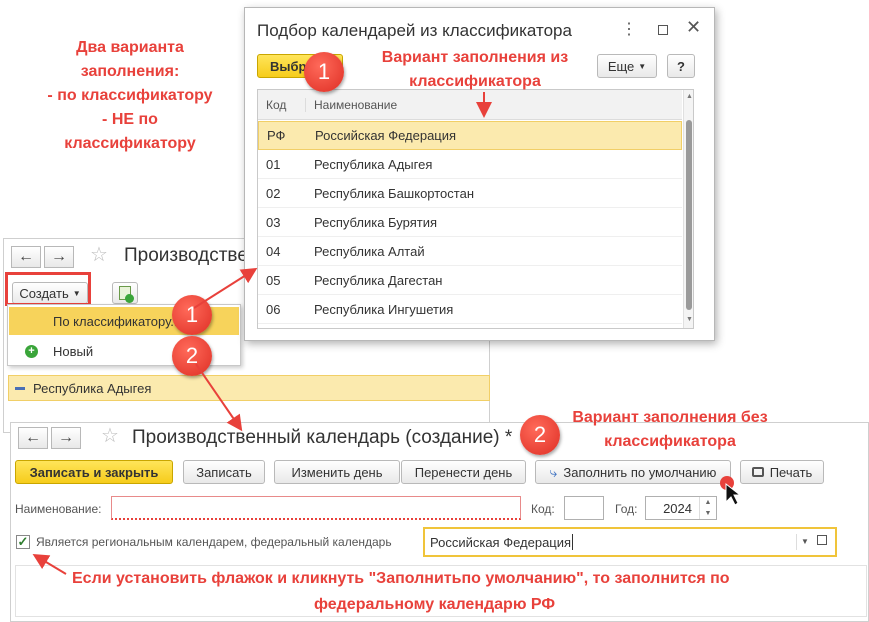 The height and width of the screenshot is (622, 869). What do you see at coordinates (49, 564) in the screenshot?
I see `arrow-to-checkbox` at bounding box center [49, 564].